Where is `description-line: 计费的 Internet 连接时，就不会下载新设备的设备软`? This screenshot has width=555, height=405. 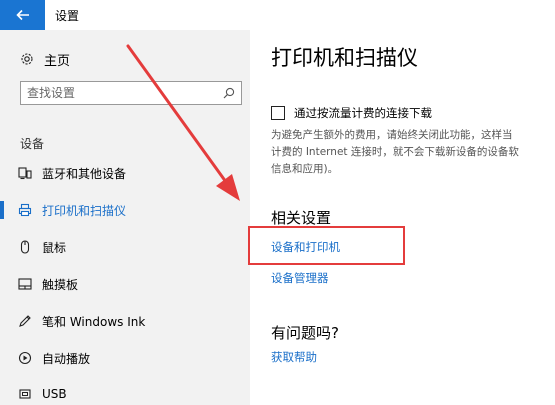 description-line: 计费的 Internet 连接时，就不会下载新设备的设备软 is located at coordinates (395, 152).